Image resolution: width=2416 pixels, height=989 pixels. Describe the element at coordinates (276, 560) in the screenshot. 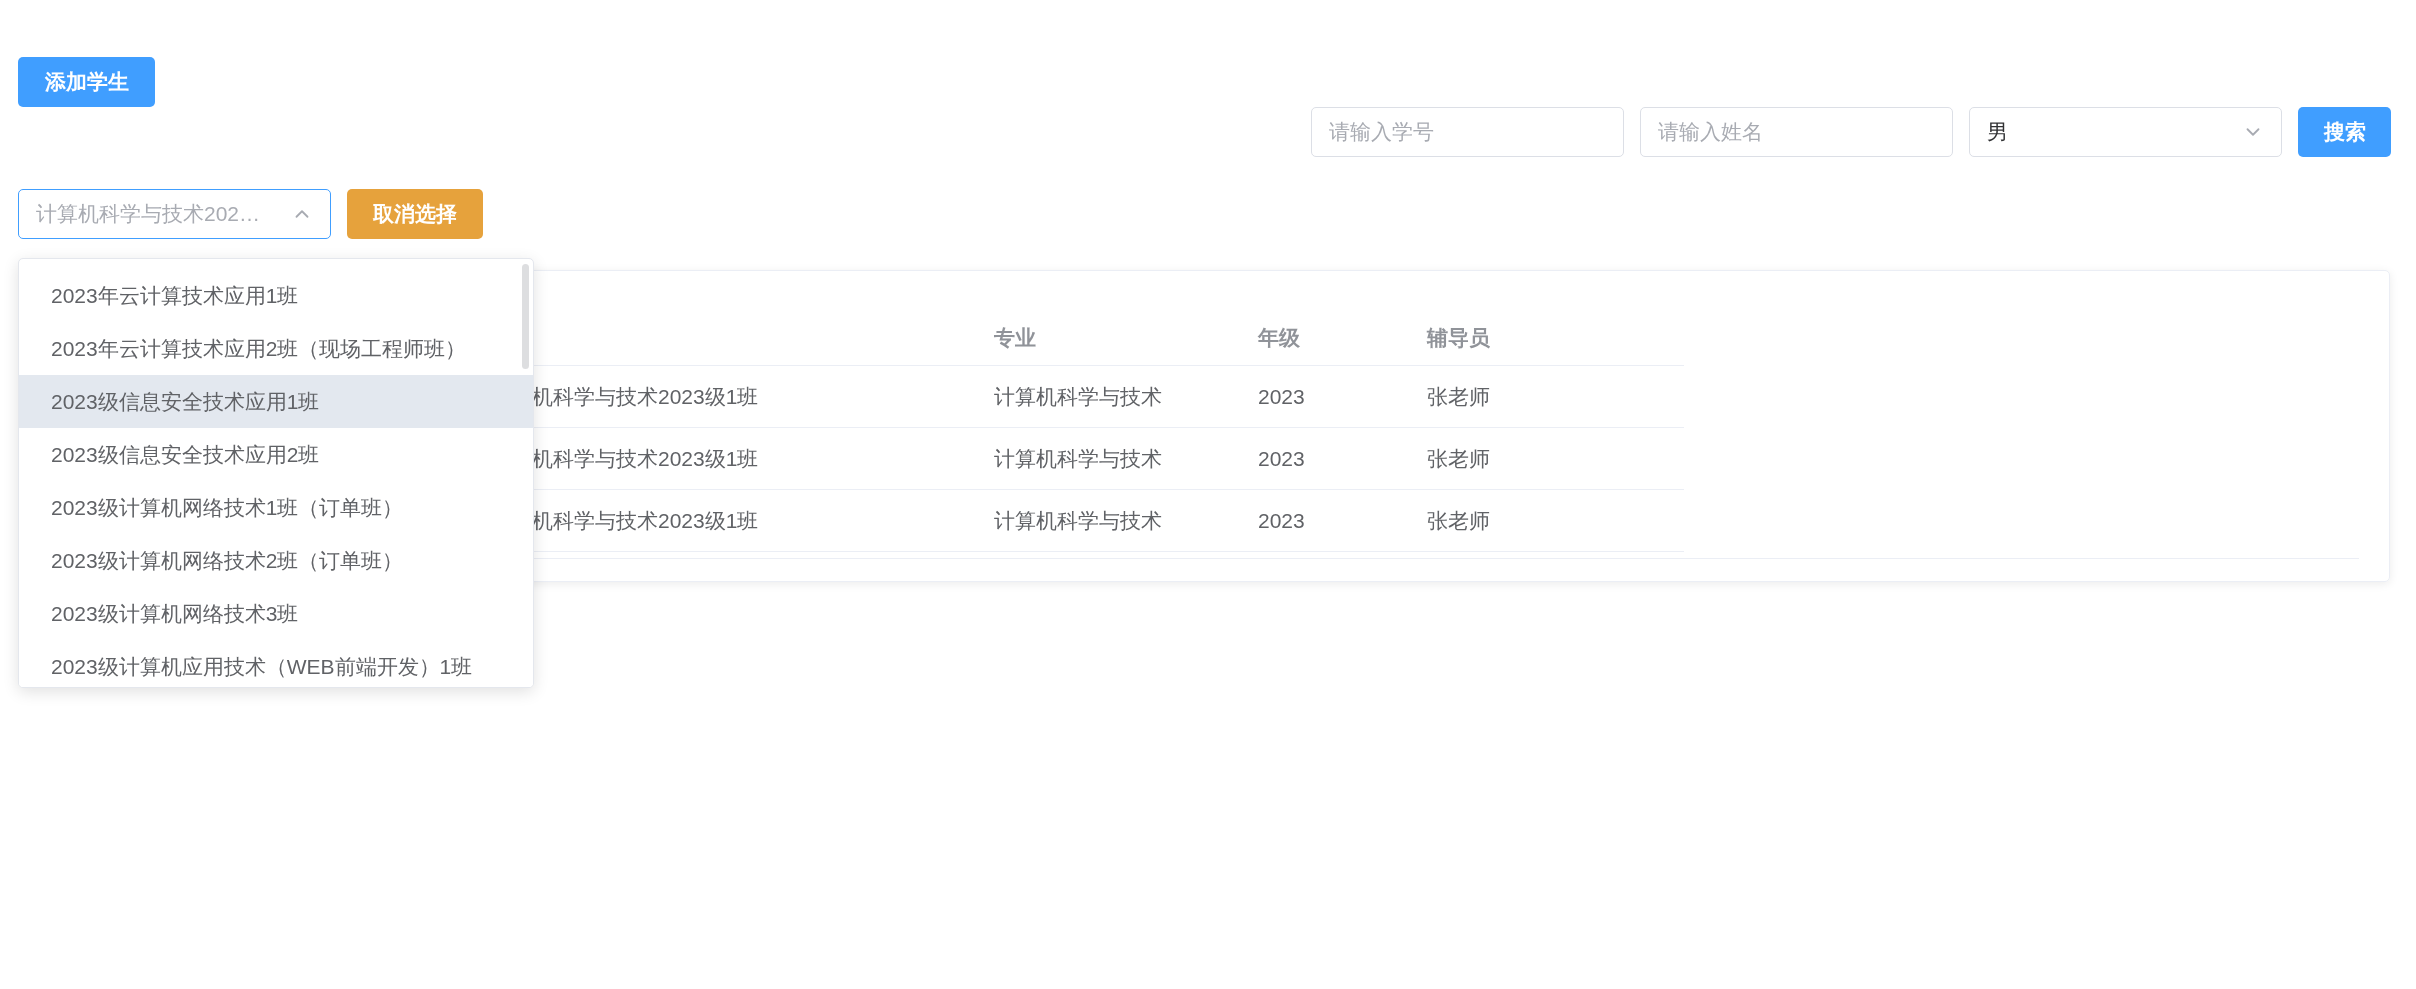

I see `dropdown-option: 2023级计算机网络技术2班（订单班）` at that location.